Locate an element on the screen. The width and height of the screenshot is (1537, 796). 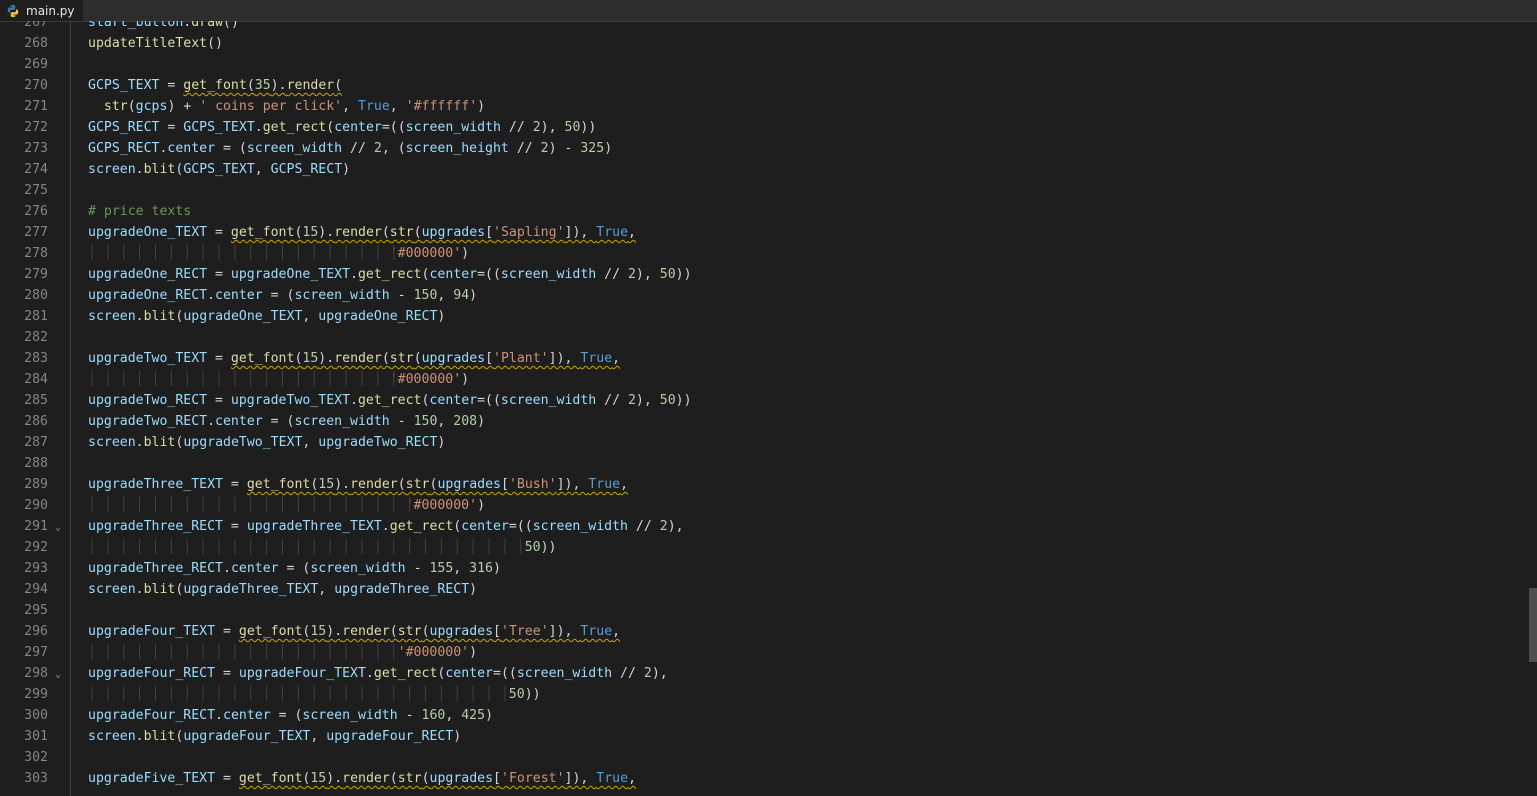
code-line: 302 is located at coordinates (768, 757).